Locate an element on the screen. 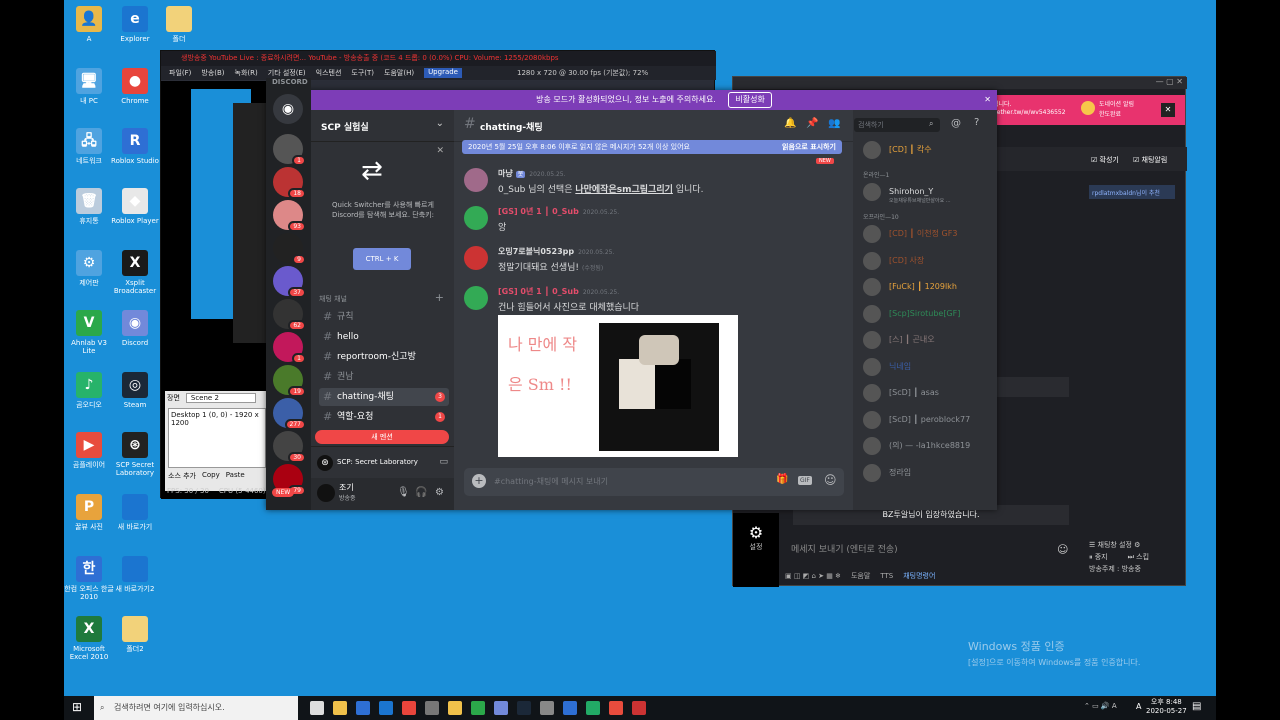  close-alert-icon: ✕ is located at coordinates (1168, 110).